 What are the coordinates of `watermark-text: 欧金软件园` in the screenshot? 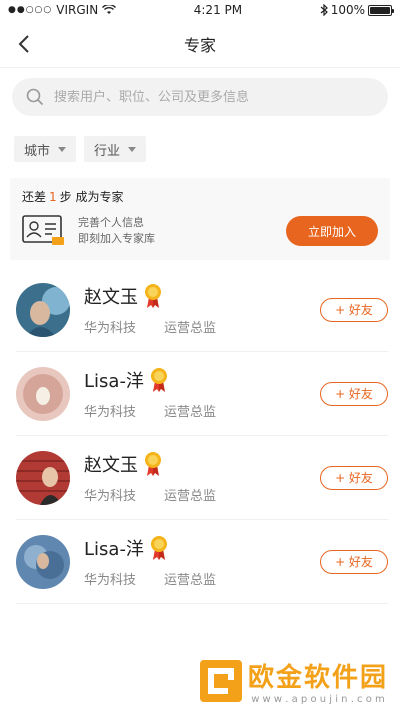 It's located at (317, 678).